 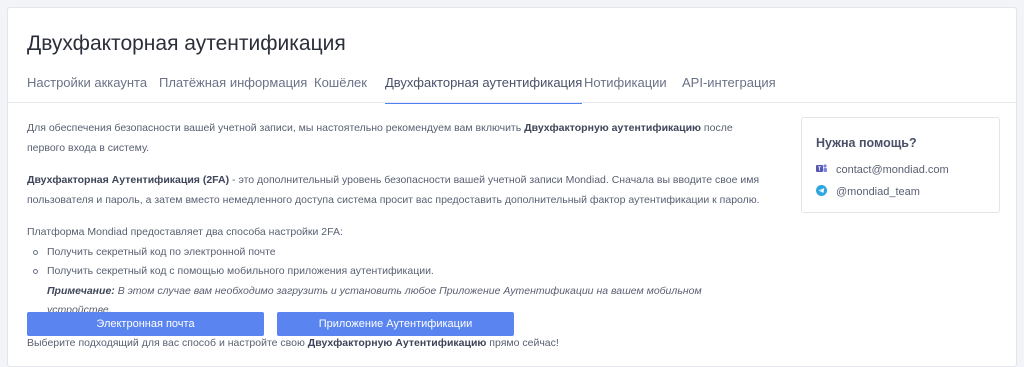 I want to click on telegram-icon, so click(x=821, y=190).